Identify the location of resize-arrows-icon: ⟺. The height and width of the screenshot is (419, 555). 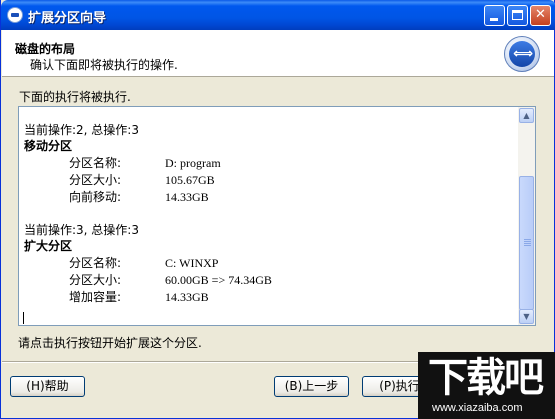
(522, 54).